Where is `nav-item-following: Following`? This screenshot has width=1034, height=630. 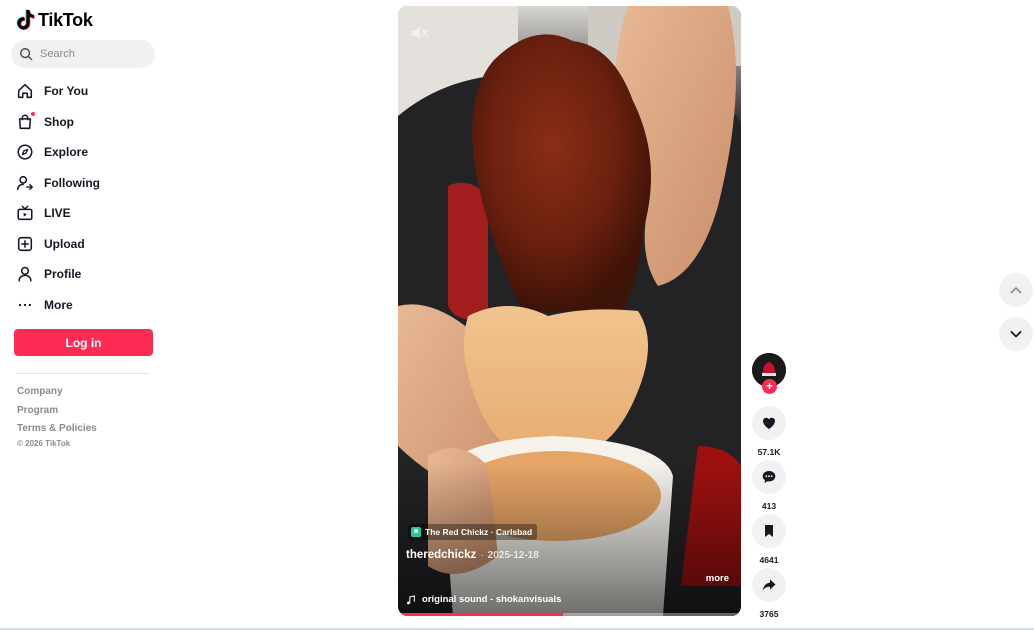
nav-item-following: Following is located at coordinates (89, 183).